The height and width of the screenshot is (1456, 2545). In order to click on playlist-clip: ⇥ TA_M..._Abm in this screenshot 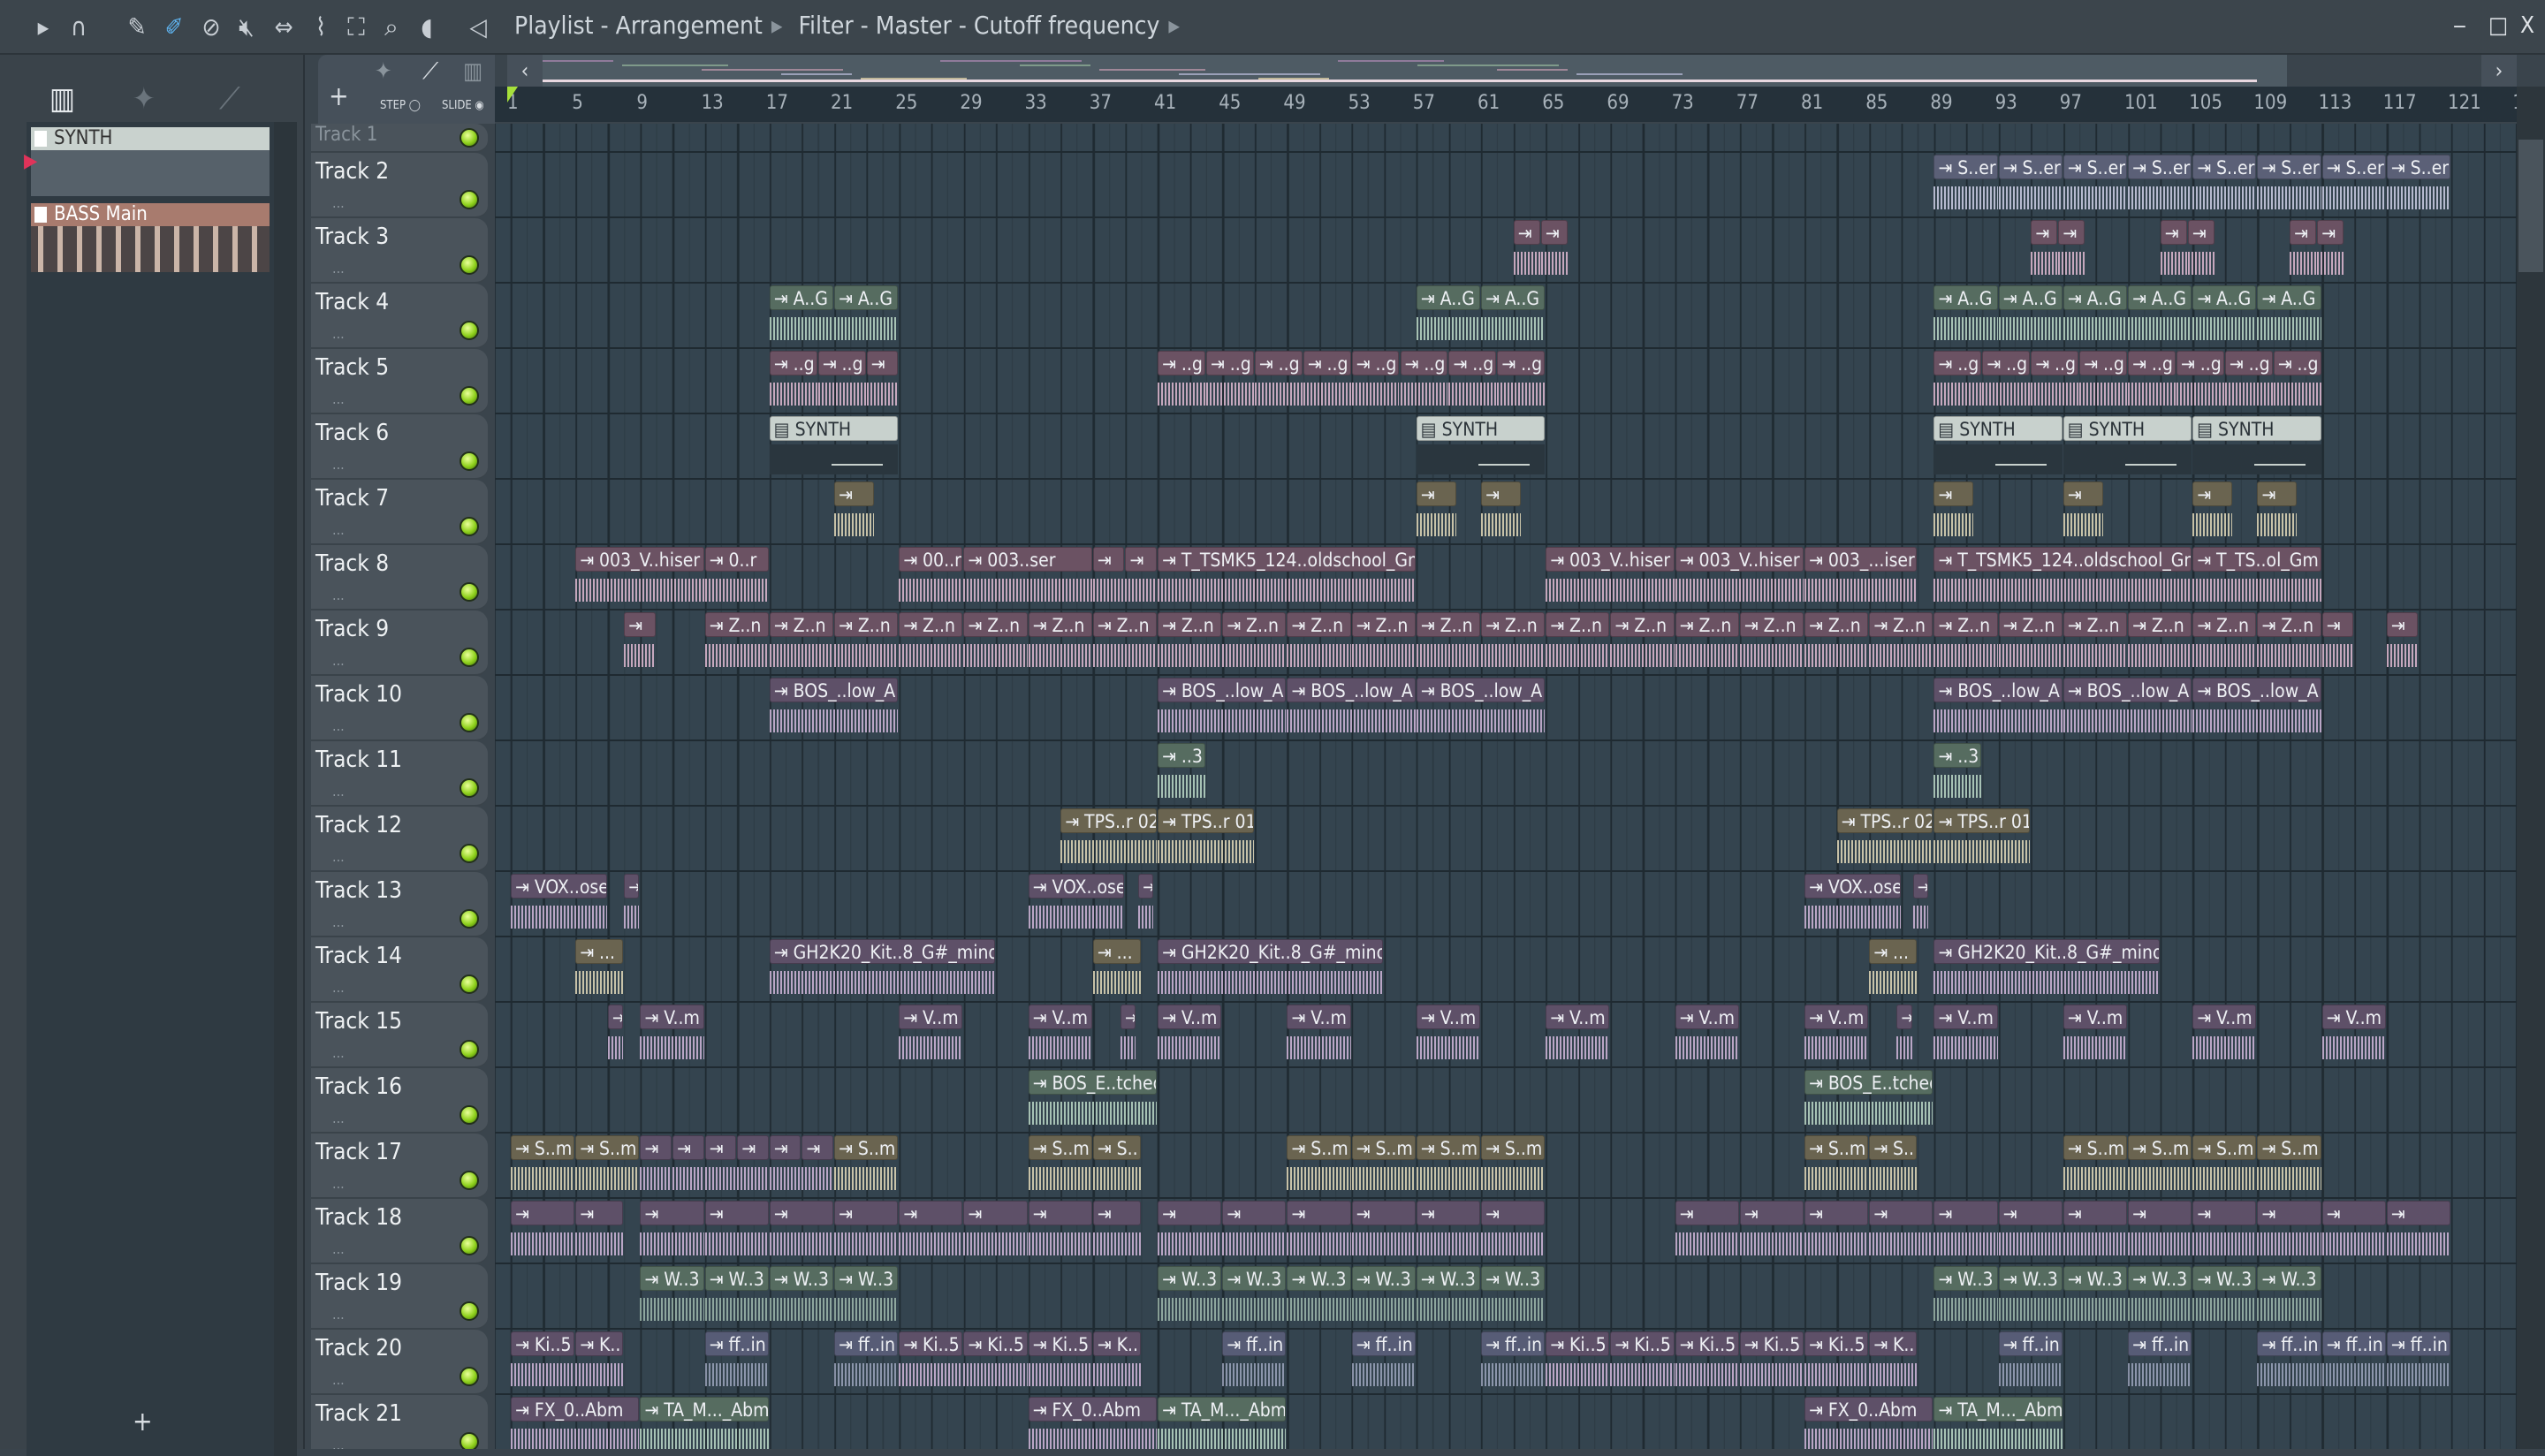, I will do `click(704, 1423)`.